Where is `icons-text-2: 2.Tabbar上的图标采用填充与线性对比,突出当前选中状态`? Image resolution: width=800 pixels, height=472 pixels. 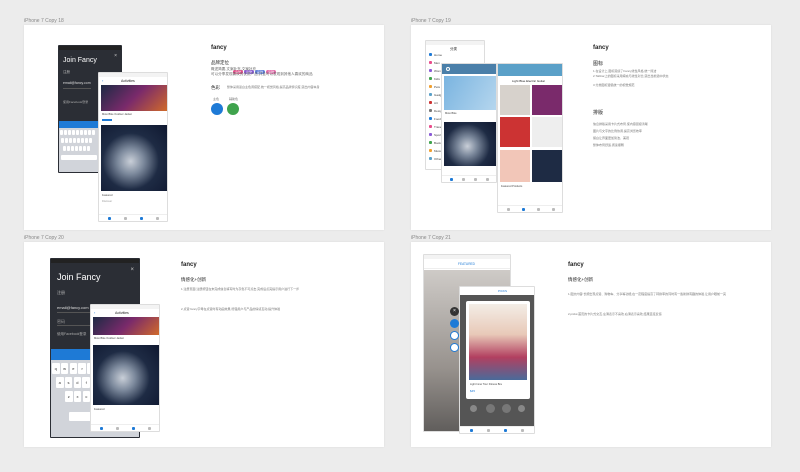
icons-text-2: 2.Tabbar上的图标采用填充与线性对比,突出当前选中状态 is located at coordinates (631, 76).